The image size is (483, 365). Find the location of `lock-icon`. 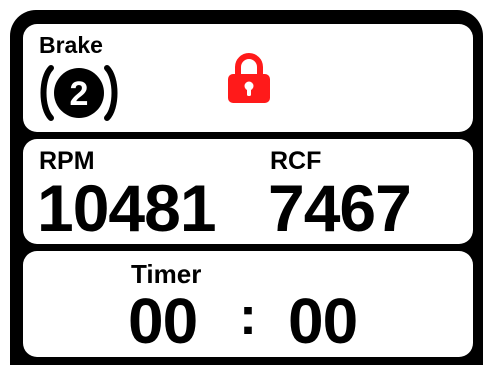

lock-icon is located at coordinates (249, 78).